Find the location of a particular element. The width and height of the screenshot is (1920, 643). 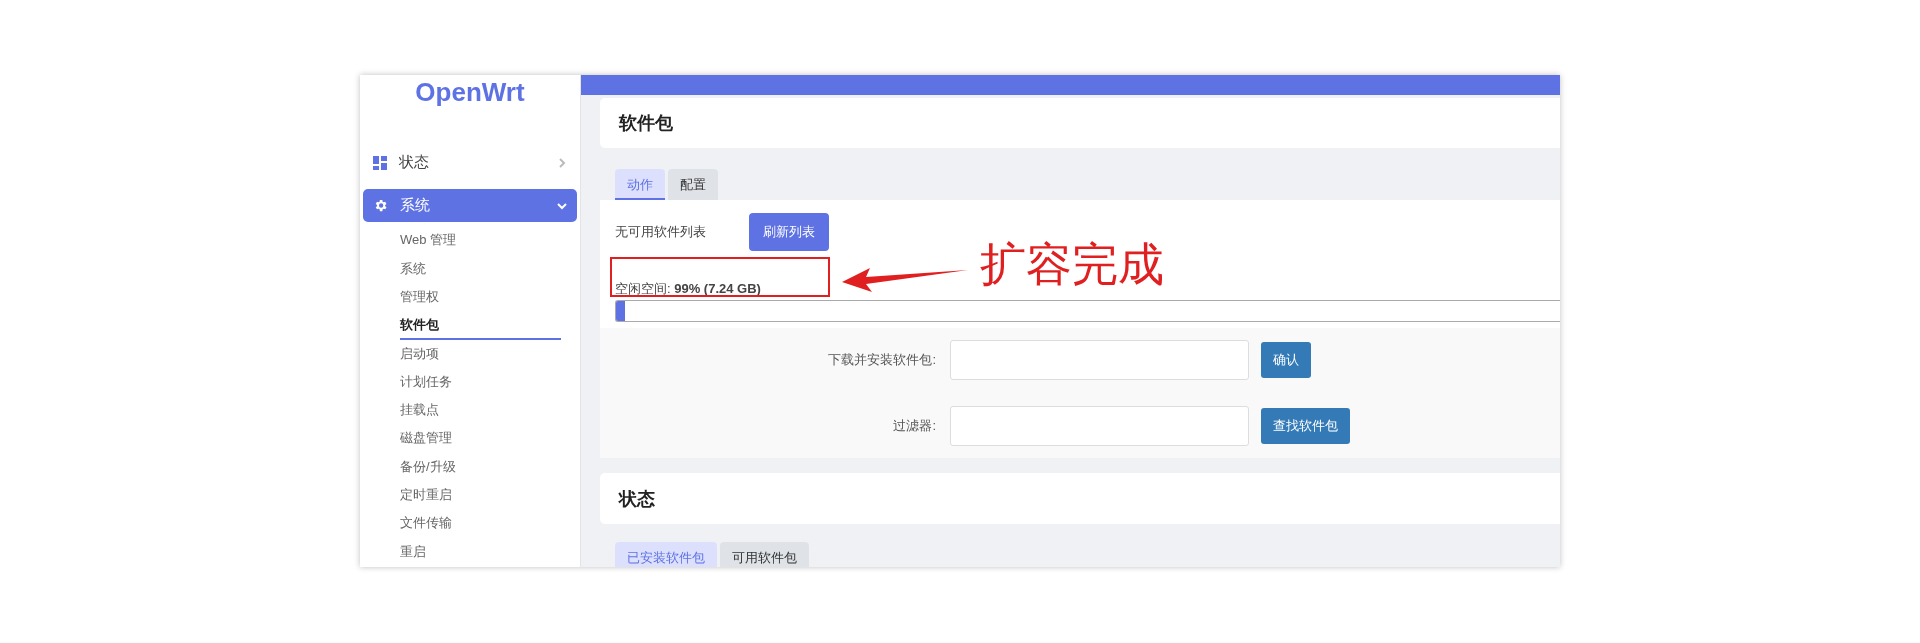

page-title: 软件包 is located at coordinates (646, 123).